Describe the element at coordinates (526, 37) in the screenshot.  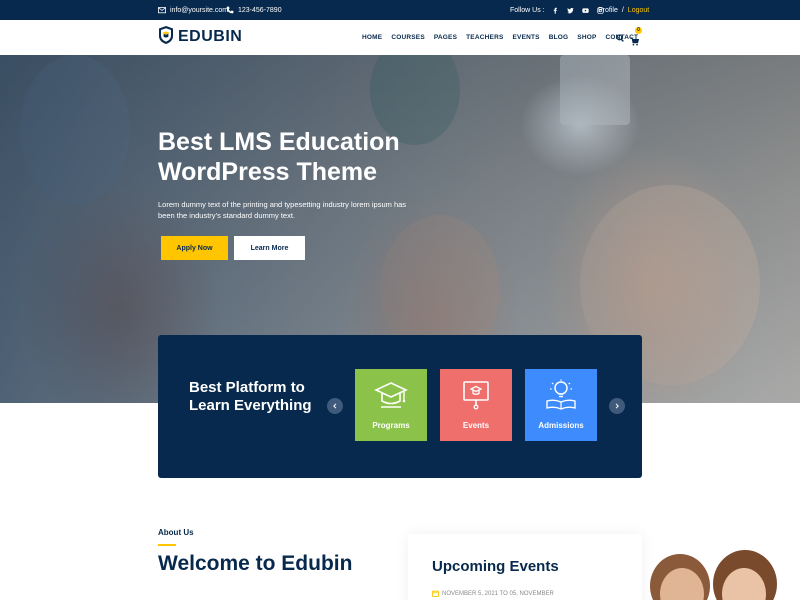
I see `nav-events: EVENTS` at that location.